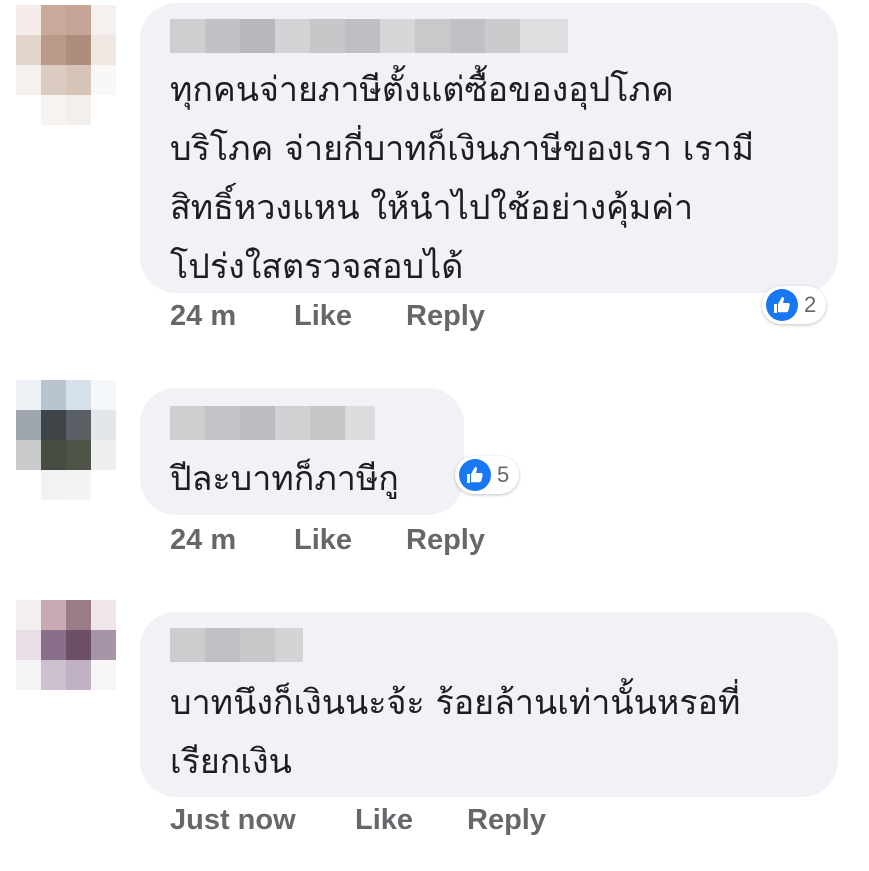 This screenshot has width=869, height=871. What do you see at coordinates (233, 820) in the screenshot?
I see `timestamp: Just now` at bounding box center [233, 820].